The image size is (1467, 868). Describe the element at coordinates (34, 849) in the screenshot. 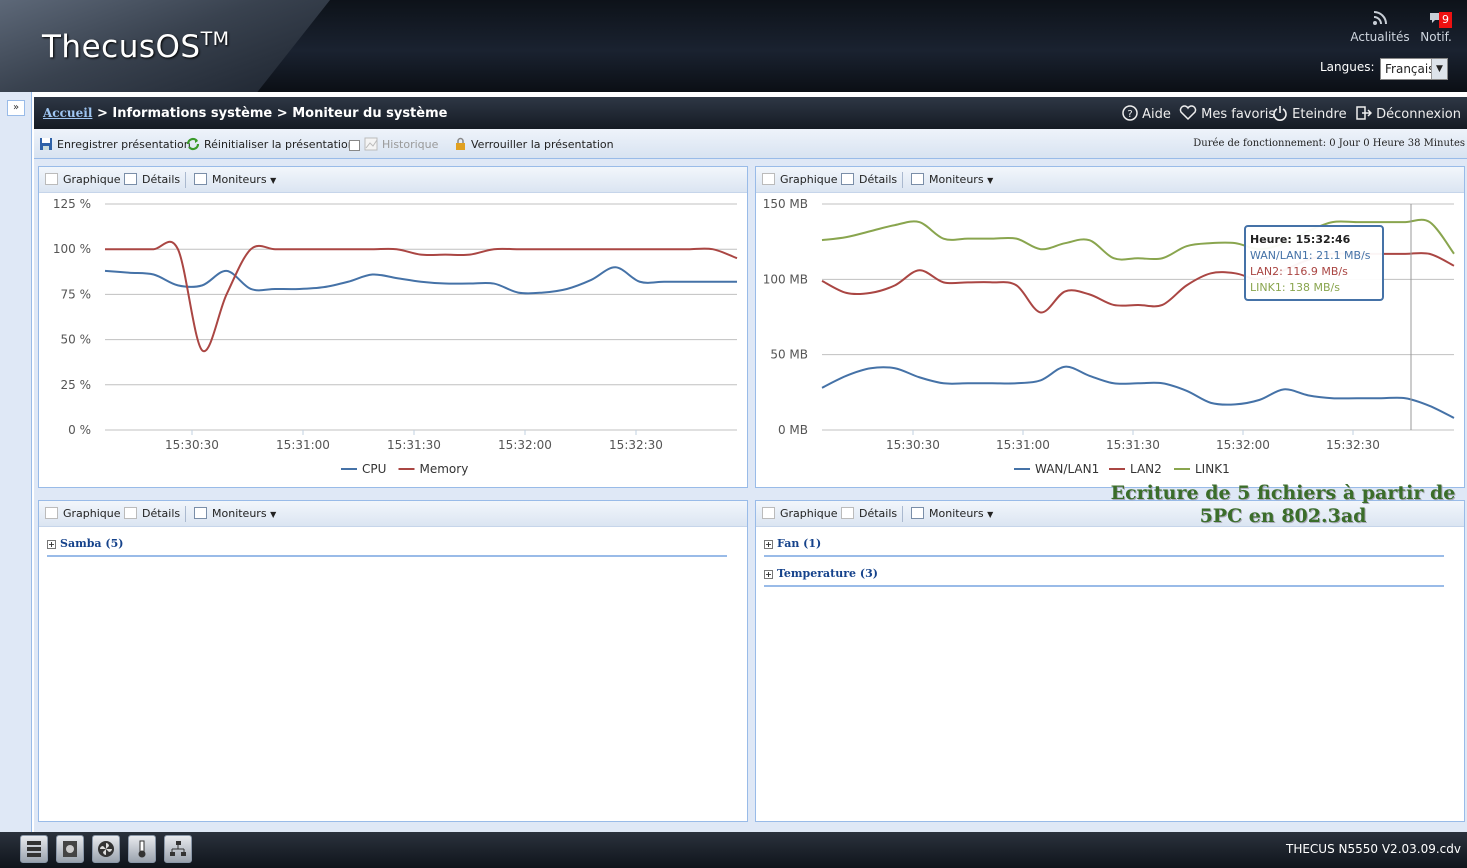

I see `server-icon` at that location.